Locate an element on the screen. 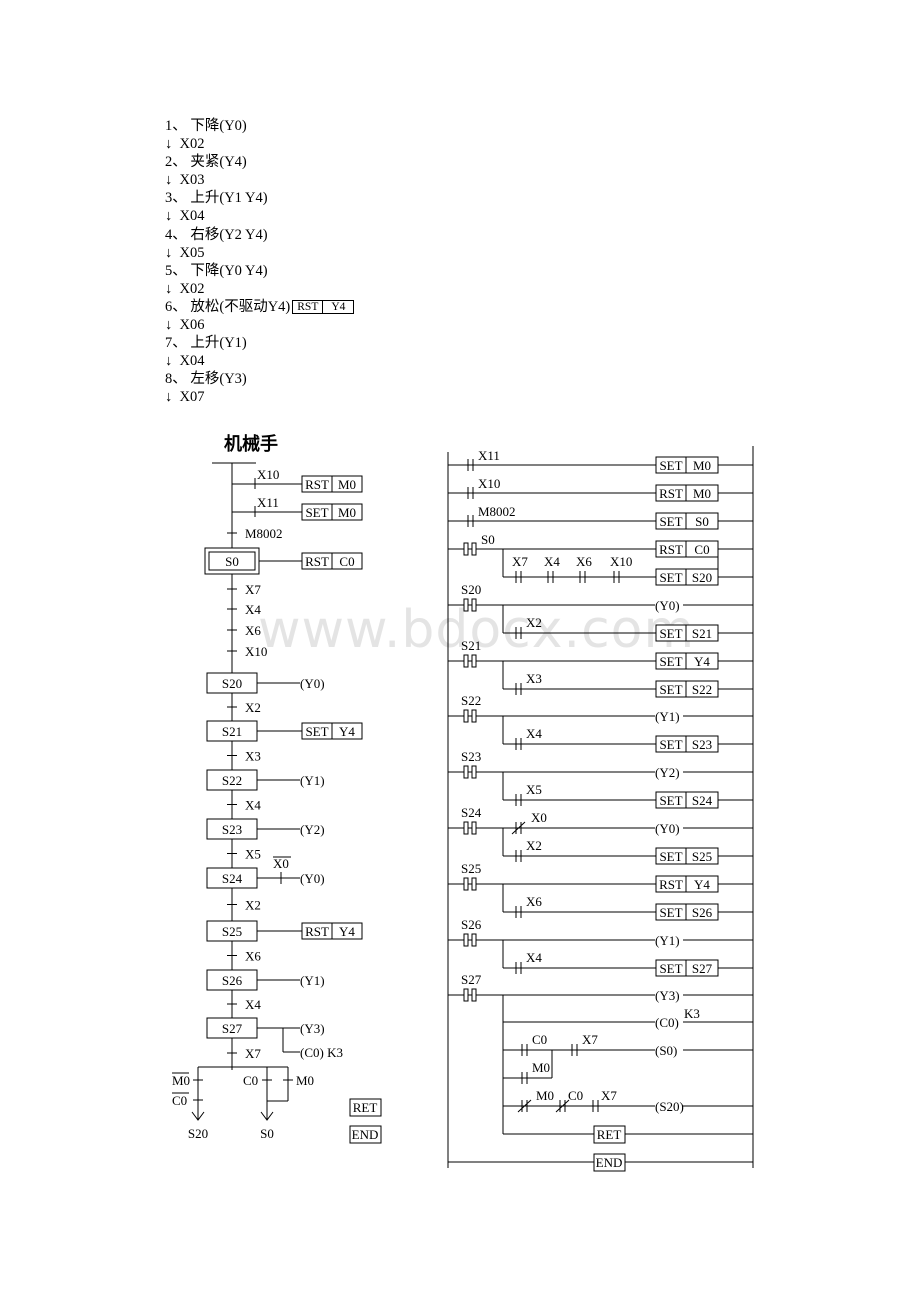 This screenshot has height=1302, width=920. stl-label: S24 is located at coordinates (471, 812).